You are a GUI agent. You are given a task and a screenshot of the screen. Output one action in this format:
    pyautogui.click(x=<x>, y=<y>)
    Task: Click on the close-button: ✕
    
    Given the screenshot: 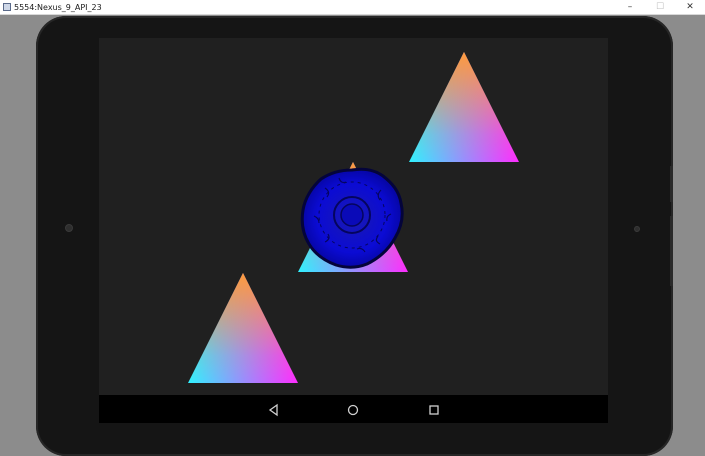 What is the action you would take?
    pyautogui.click(x=690, y=7)
    